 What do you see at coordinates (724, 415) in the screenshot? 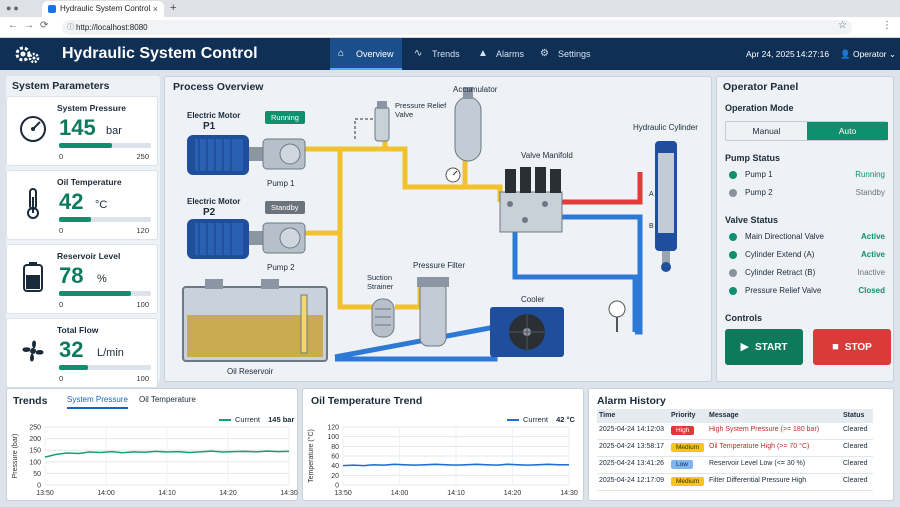
I see `col-message: Message` at bounding box center [724, 415].